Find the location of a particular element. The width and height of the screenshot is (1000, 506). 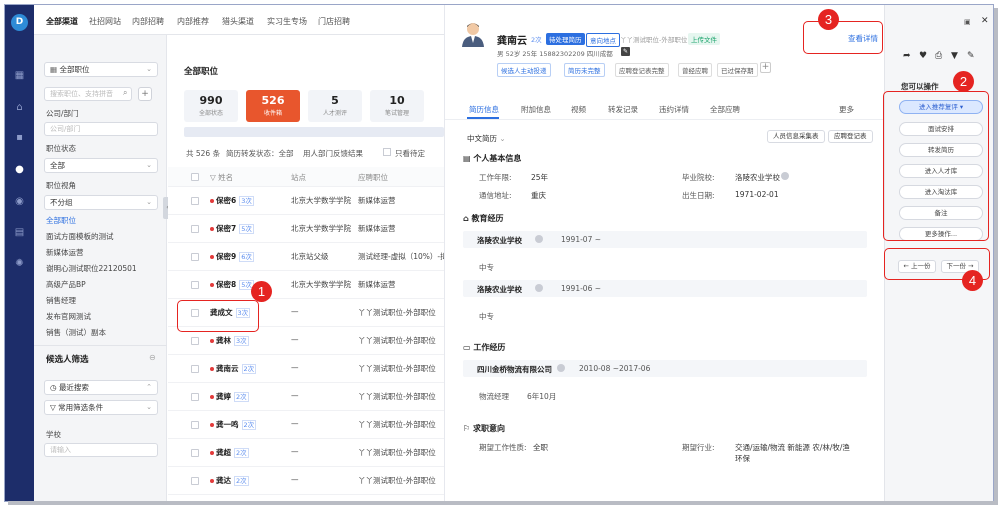

tab-social-sites: 社招网站 is located at coordinates (105, 21).